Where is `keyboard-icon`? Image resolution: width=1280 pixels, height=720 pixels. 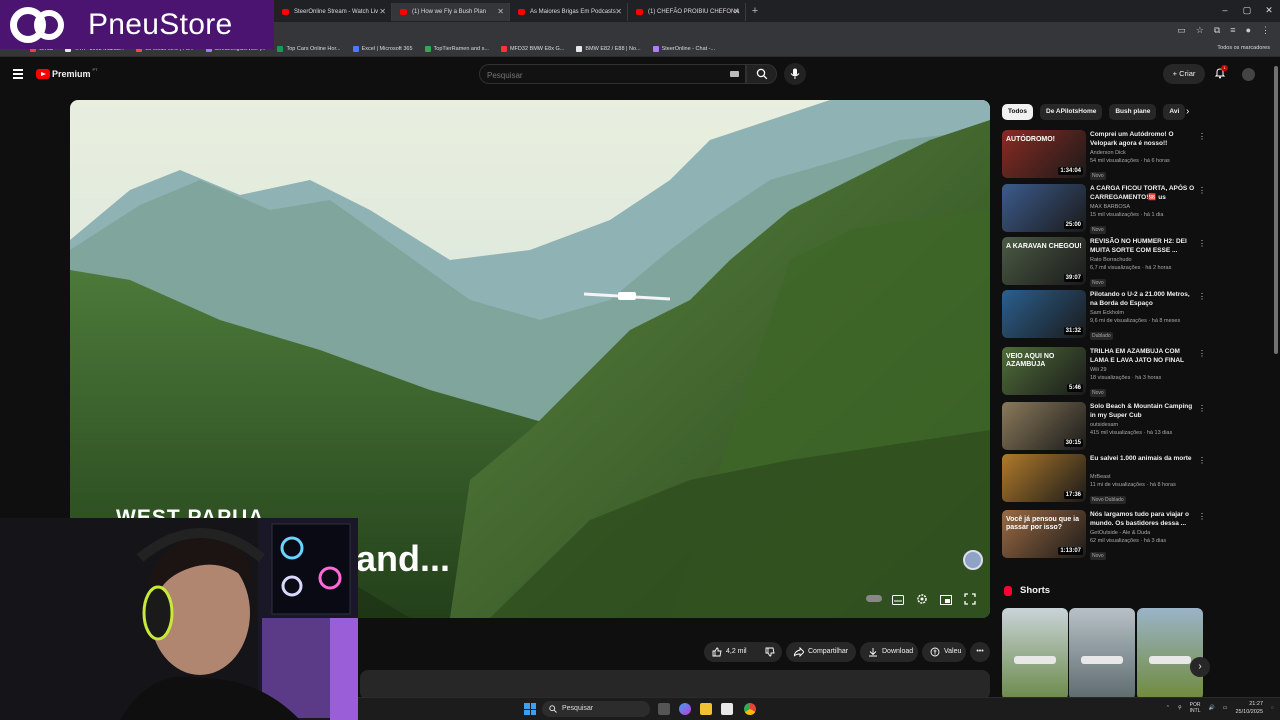 keyboard-icon is located at coordinates (734, 74).